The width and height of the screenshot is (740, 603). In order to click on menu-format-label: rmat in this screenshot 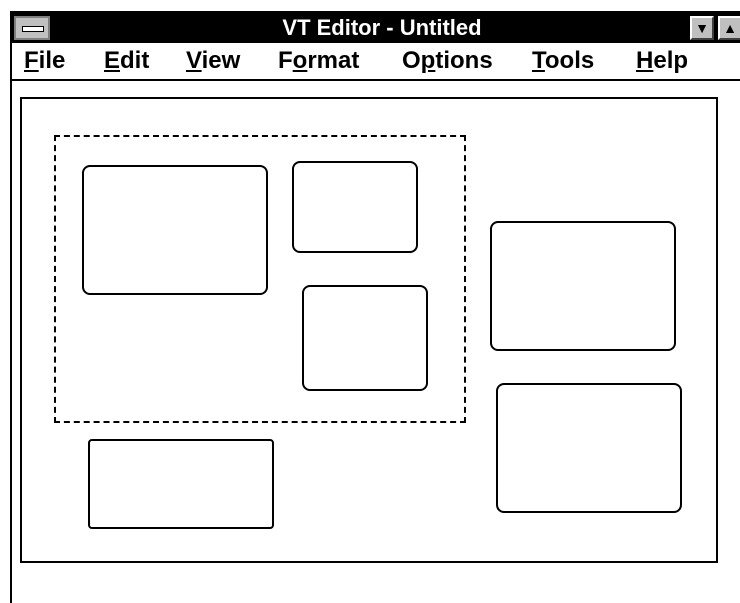, I will do `click(333, 60)`.